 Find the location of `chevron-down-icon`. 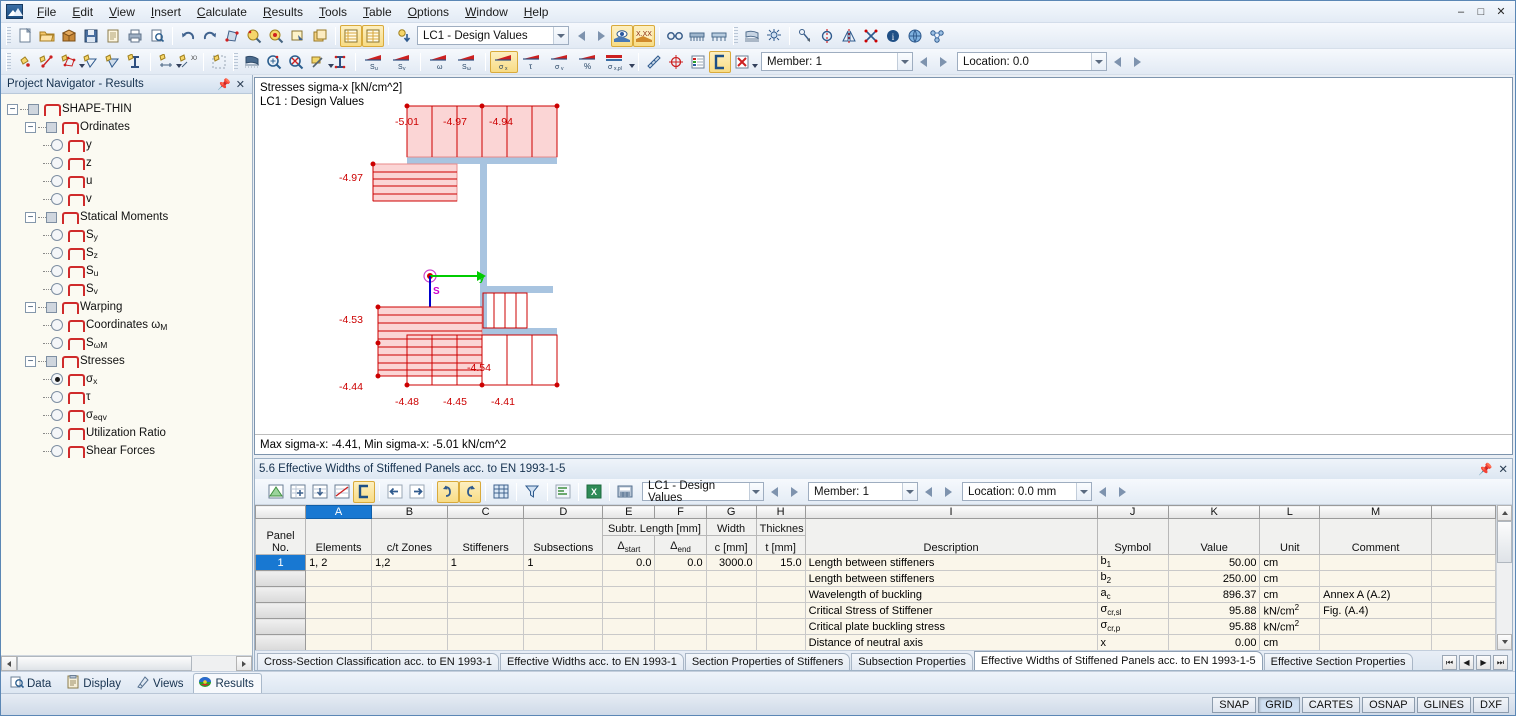

chevron-down-icon is located at coordinates (1083, 491).